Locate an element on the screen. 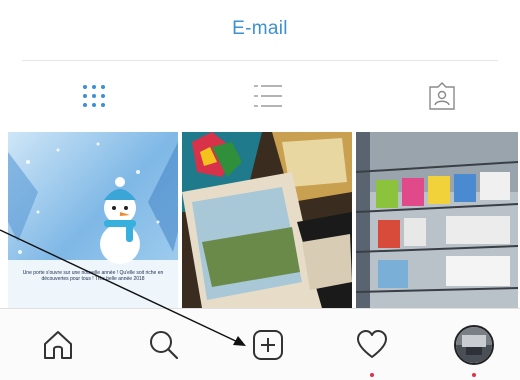  heart-icon is located at coordinates (372, 344).